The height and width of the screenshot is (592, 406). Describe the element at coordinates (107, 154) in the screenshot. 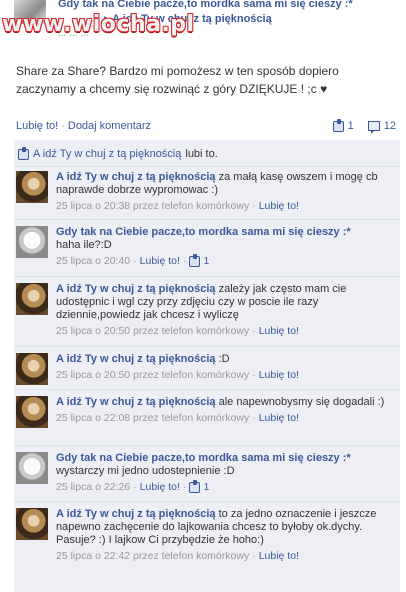

I see `likes-summary-name: A idź Ty w chuj z tą pięknością` at that location.